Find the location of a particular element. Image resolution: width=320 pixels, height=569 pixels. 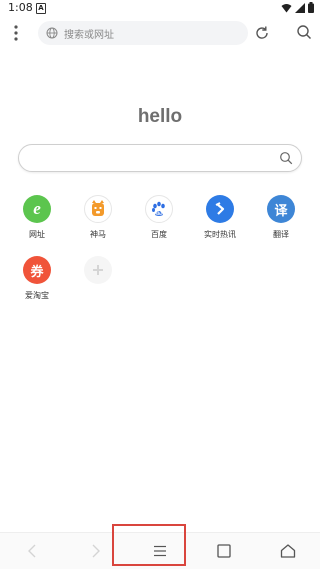

more-options-icon is located at coordinates (16, 33).